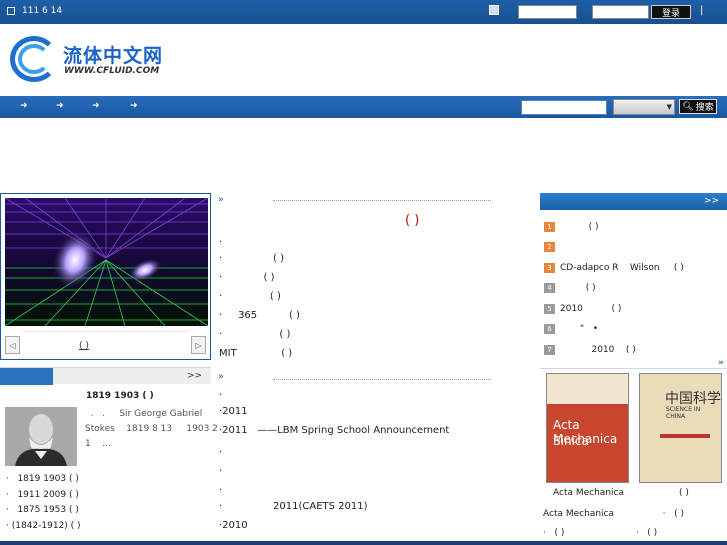 The image size is (727, 545). What do you see at coordinates (46, 526) in the screenshot?
I see `list-item-text: (1842-1912) ( )` at bounding box center [46, 526].